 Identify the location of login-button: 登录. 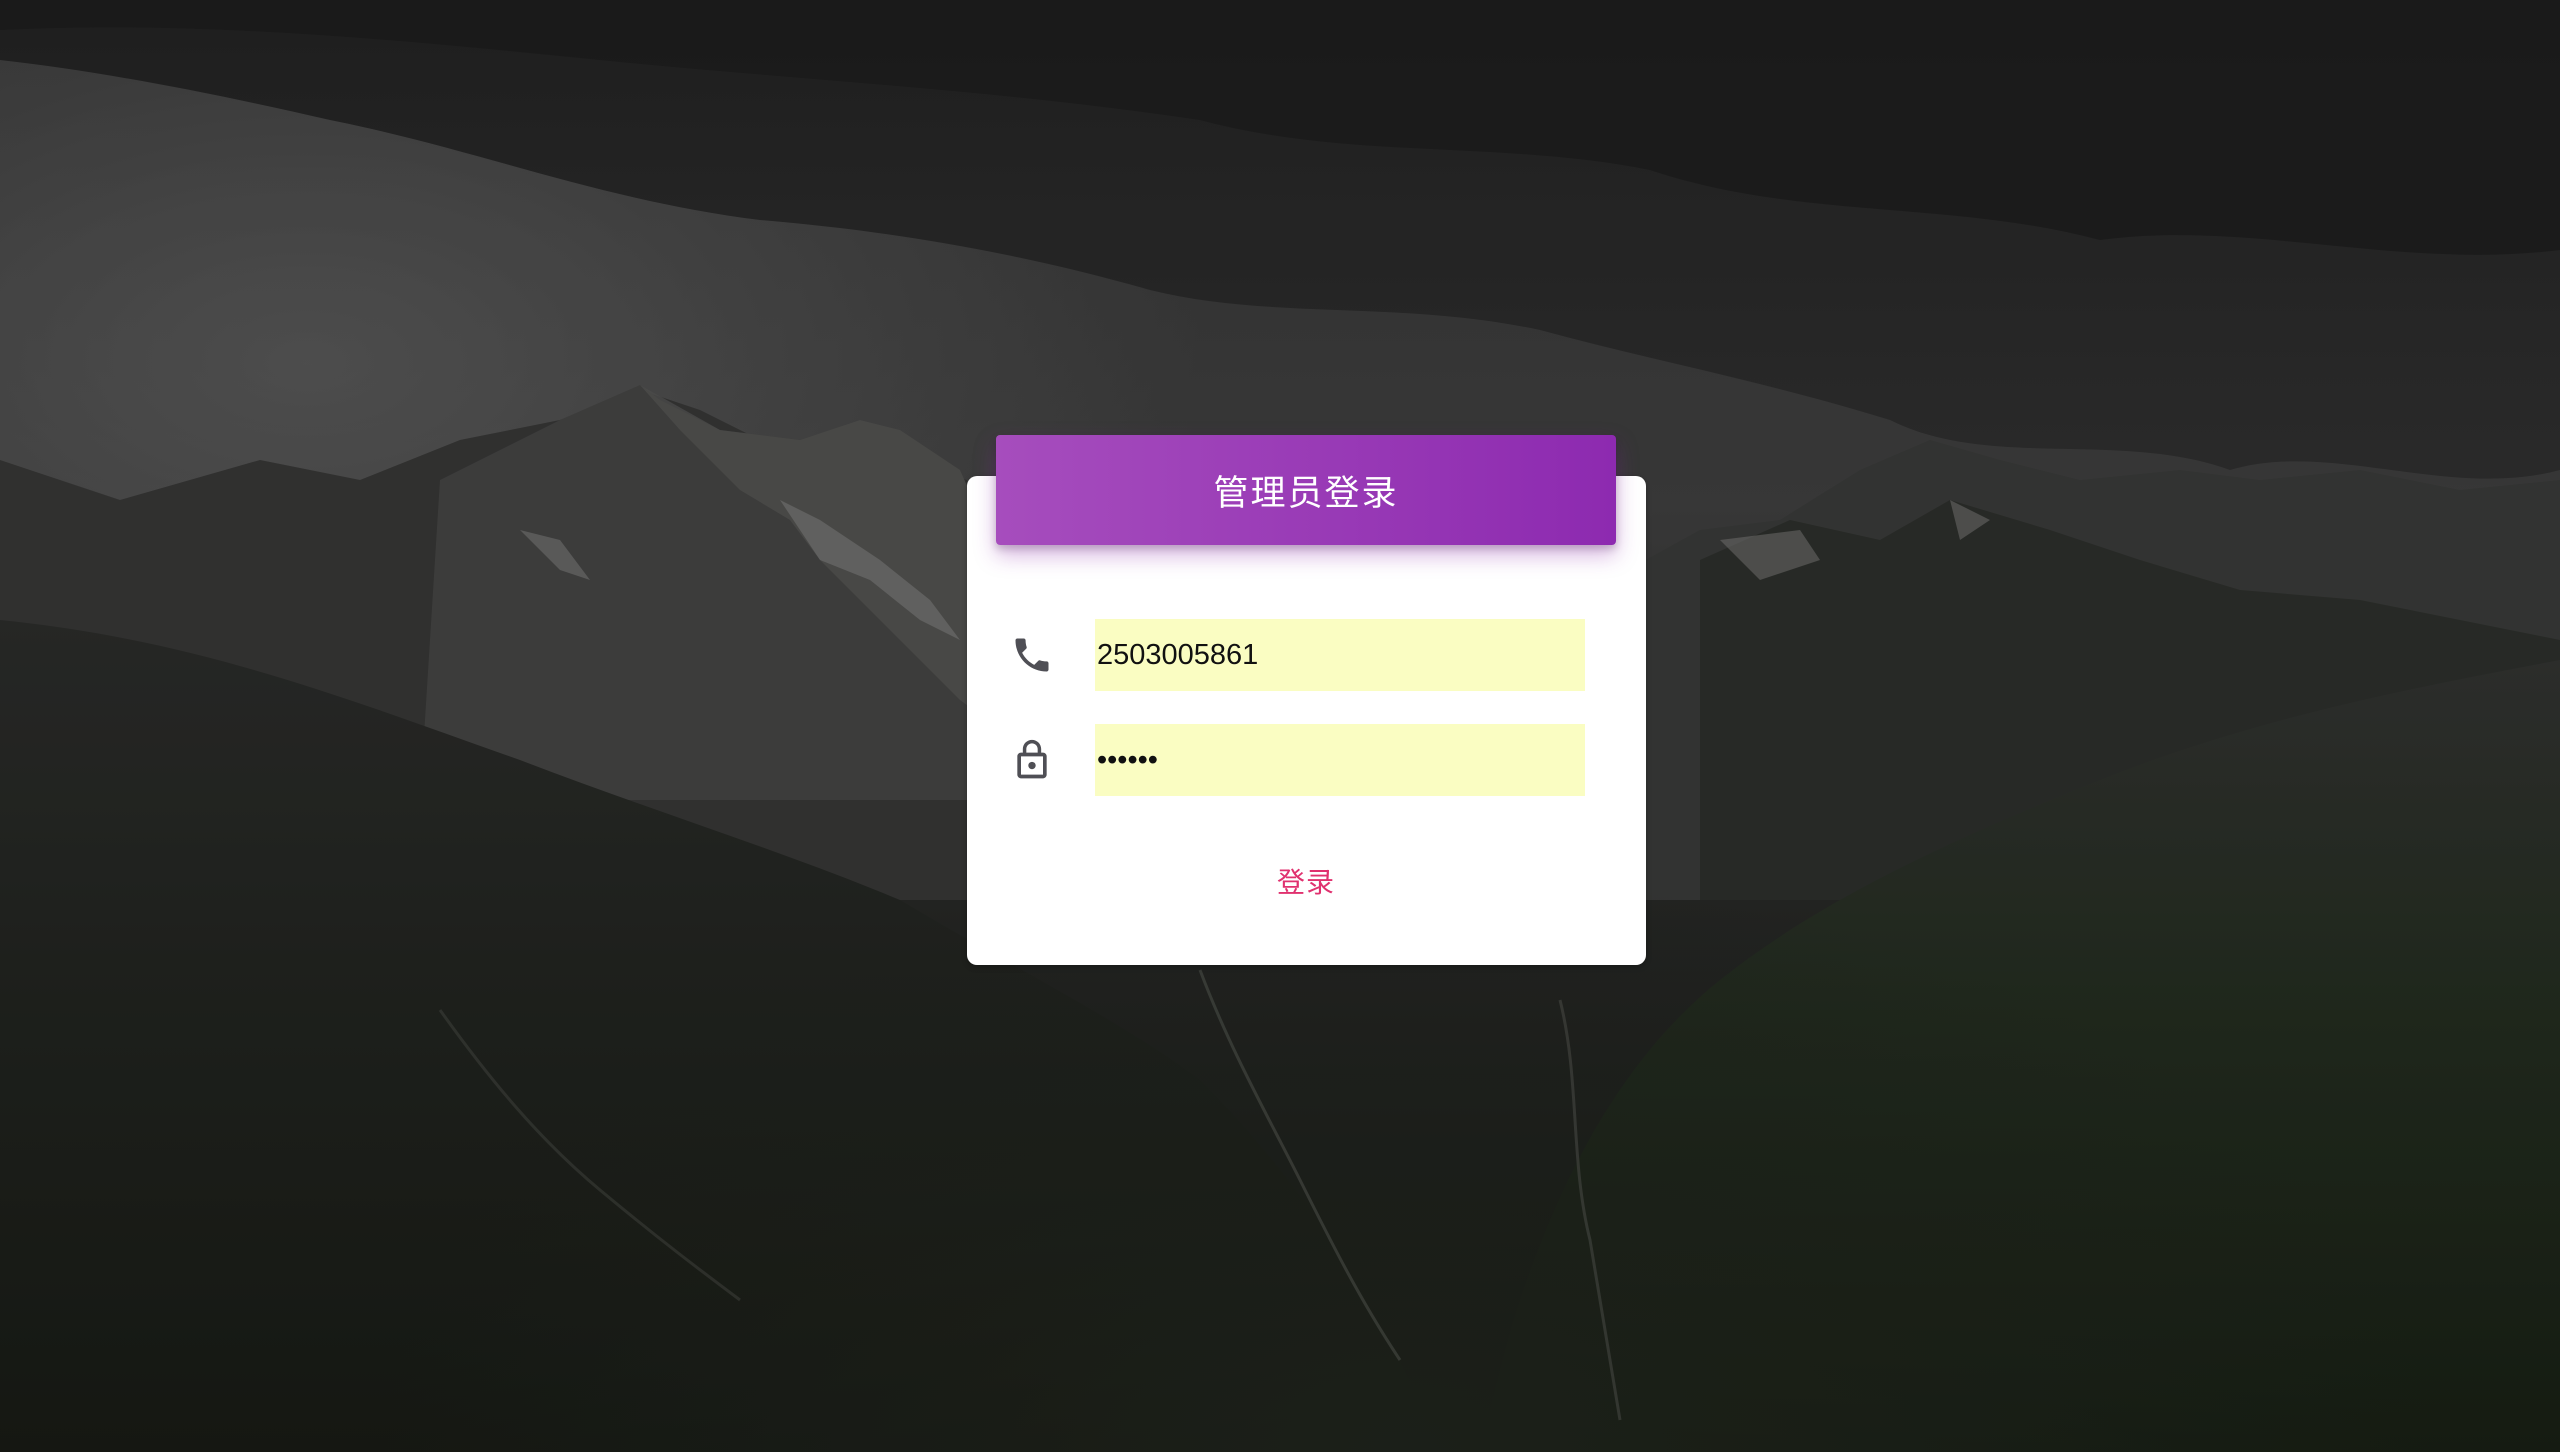
(1306, 881).